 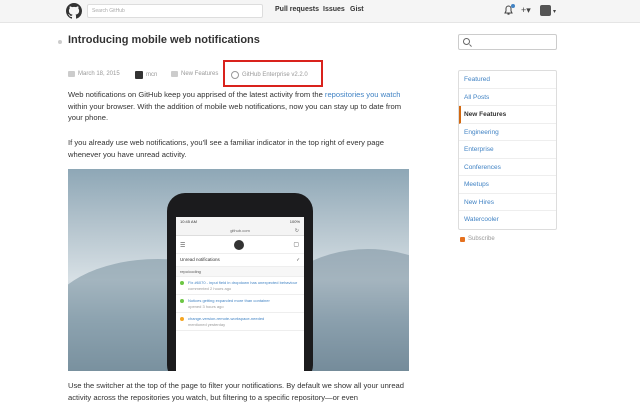 I want to click on sidebar-item-meetups: Meetups, so click(x=507, y=185).